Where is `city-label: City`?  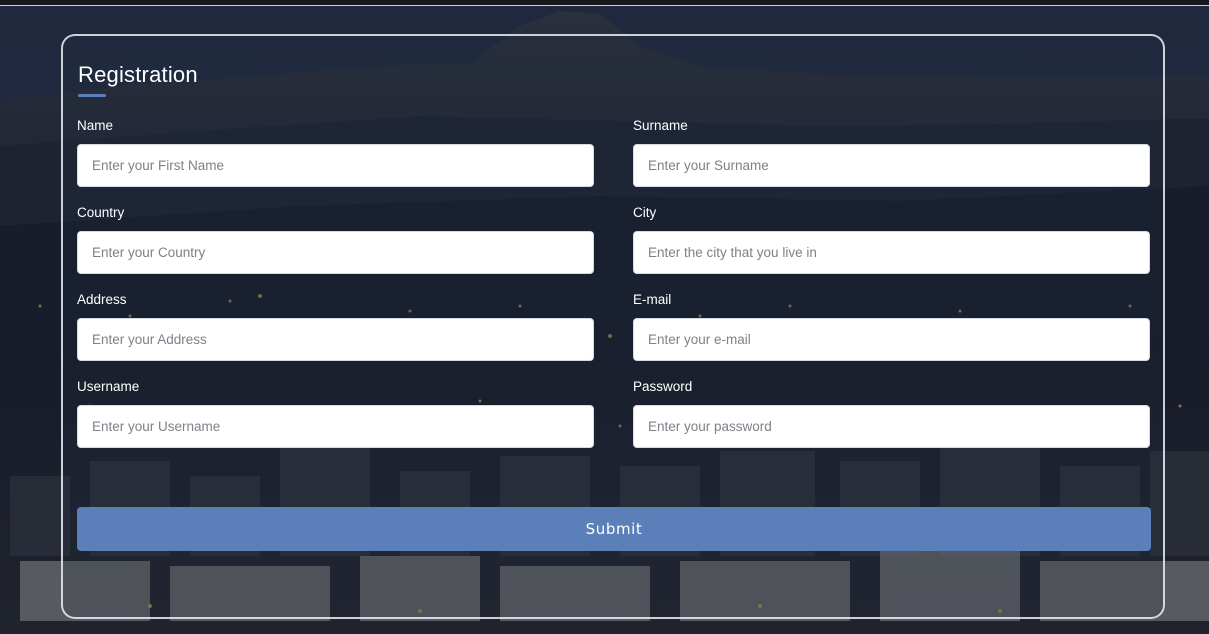
city-label: City is located at coordinates (645, 212).